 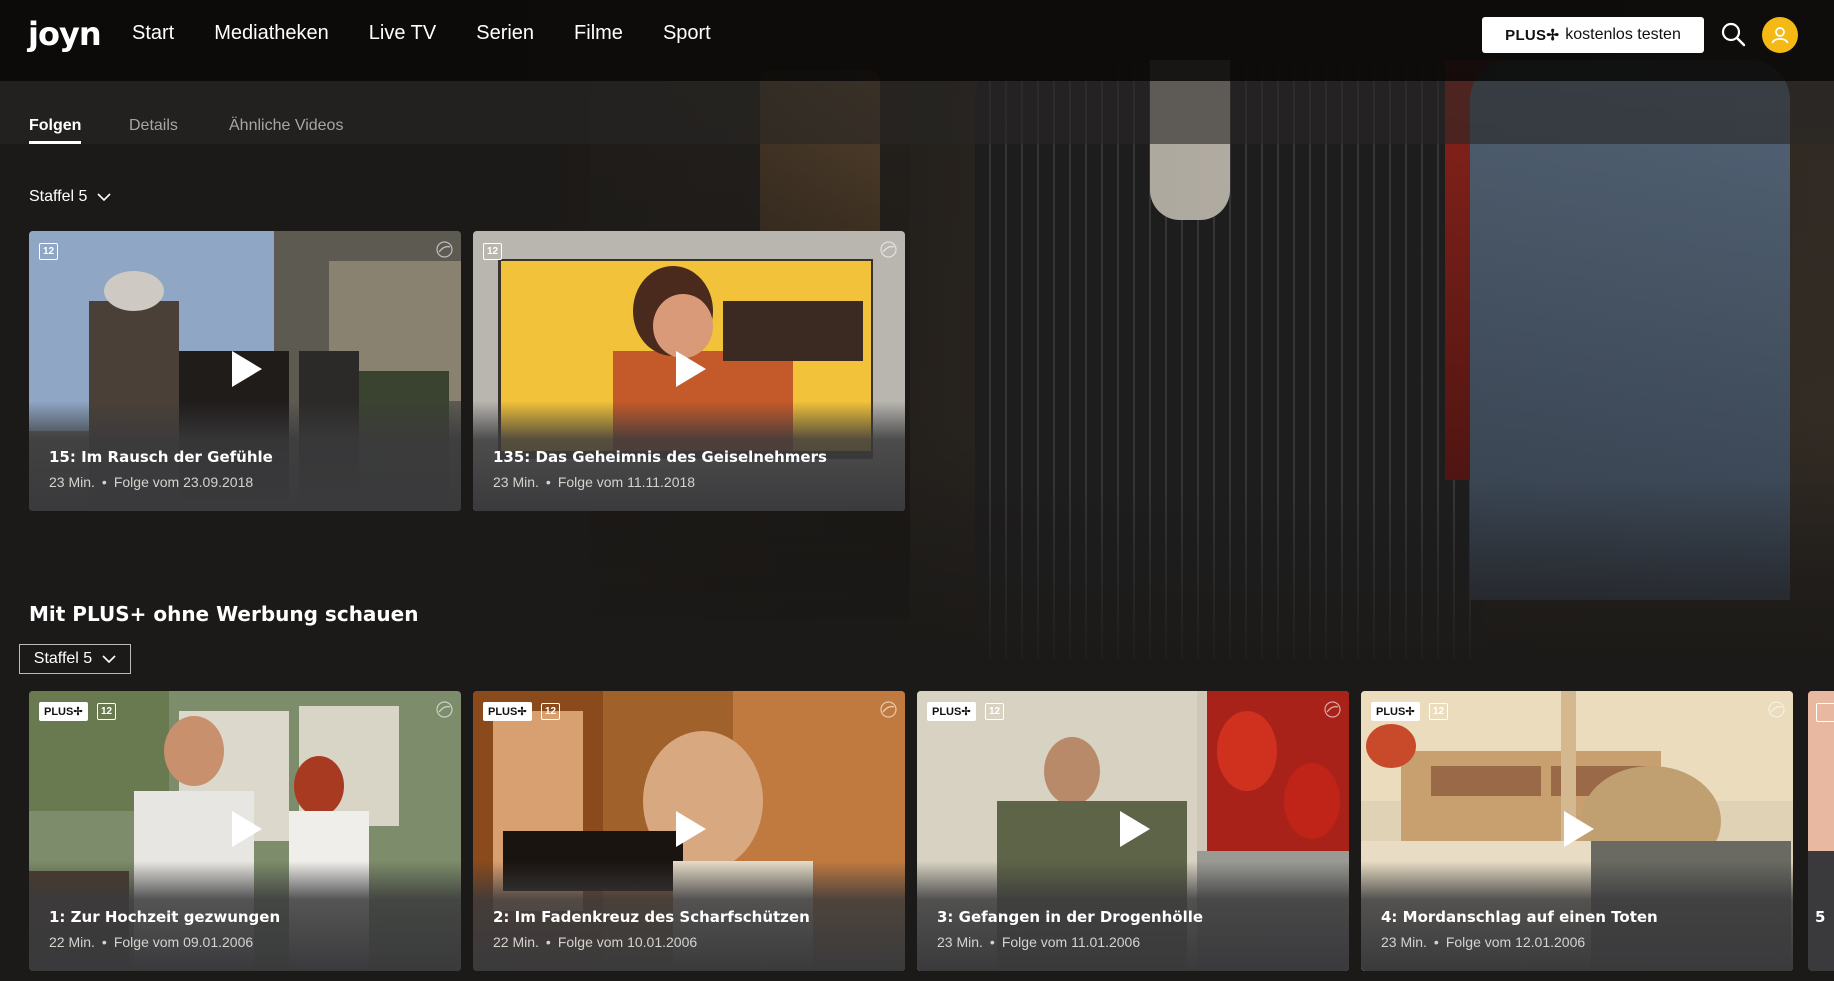 I want to click on season-select-plus: Staffel 5, so click(x=75, y=659).